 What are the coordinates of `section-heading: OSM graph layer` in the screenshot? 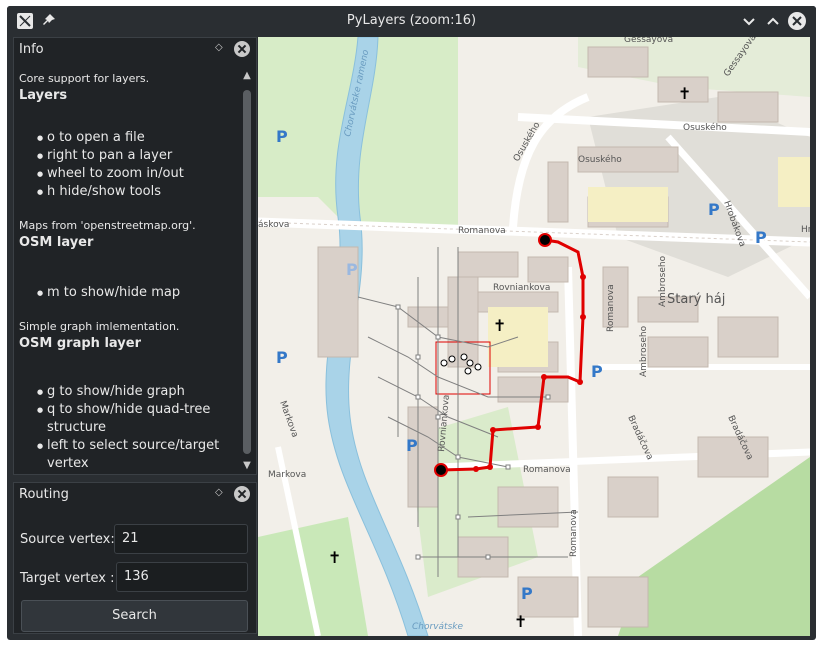 It's located at (80, 343).